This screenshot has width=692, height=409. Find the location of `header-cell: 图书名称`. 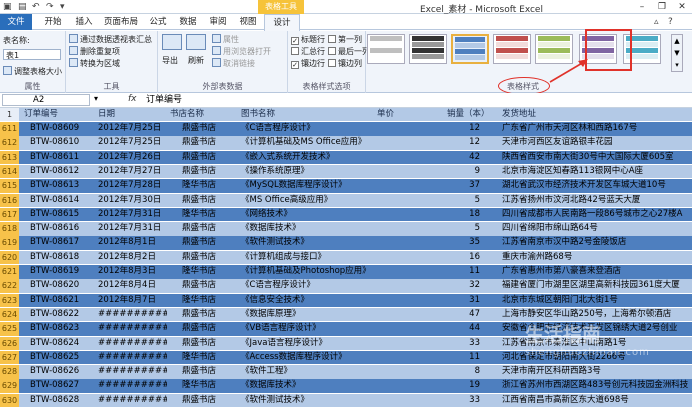

header-cell: 图书名称 is located at coordinates (307, 114).